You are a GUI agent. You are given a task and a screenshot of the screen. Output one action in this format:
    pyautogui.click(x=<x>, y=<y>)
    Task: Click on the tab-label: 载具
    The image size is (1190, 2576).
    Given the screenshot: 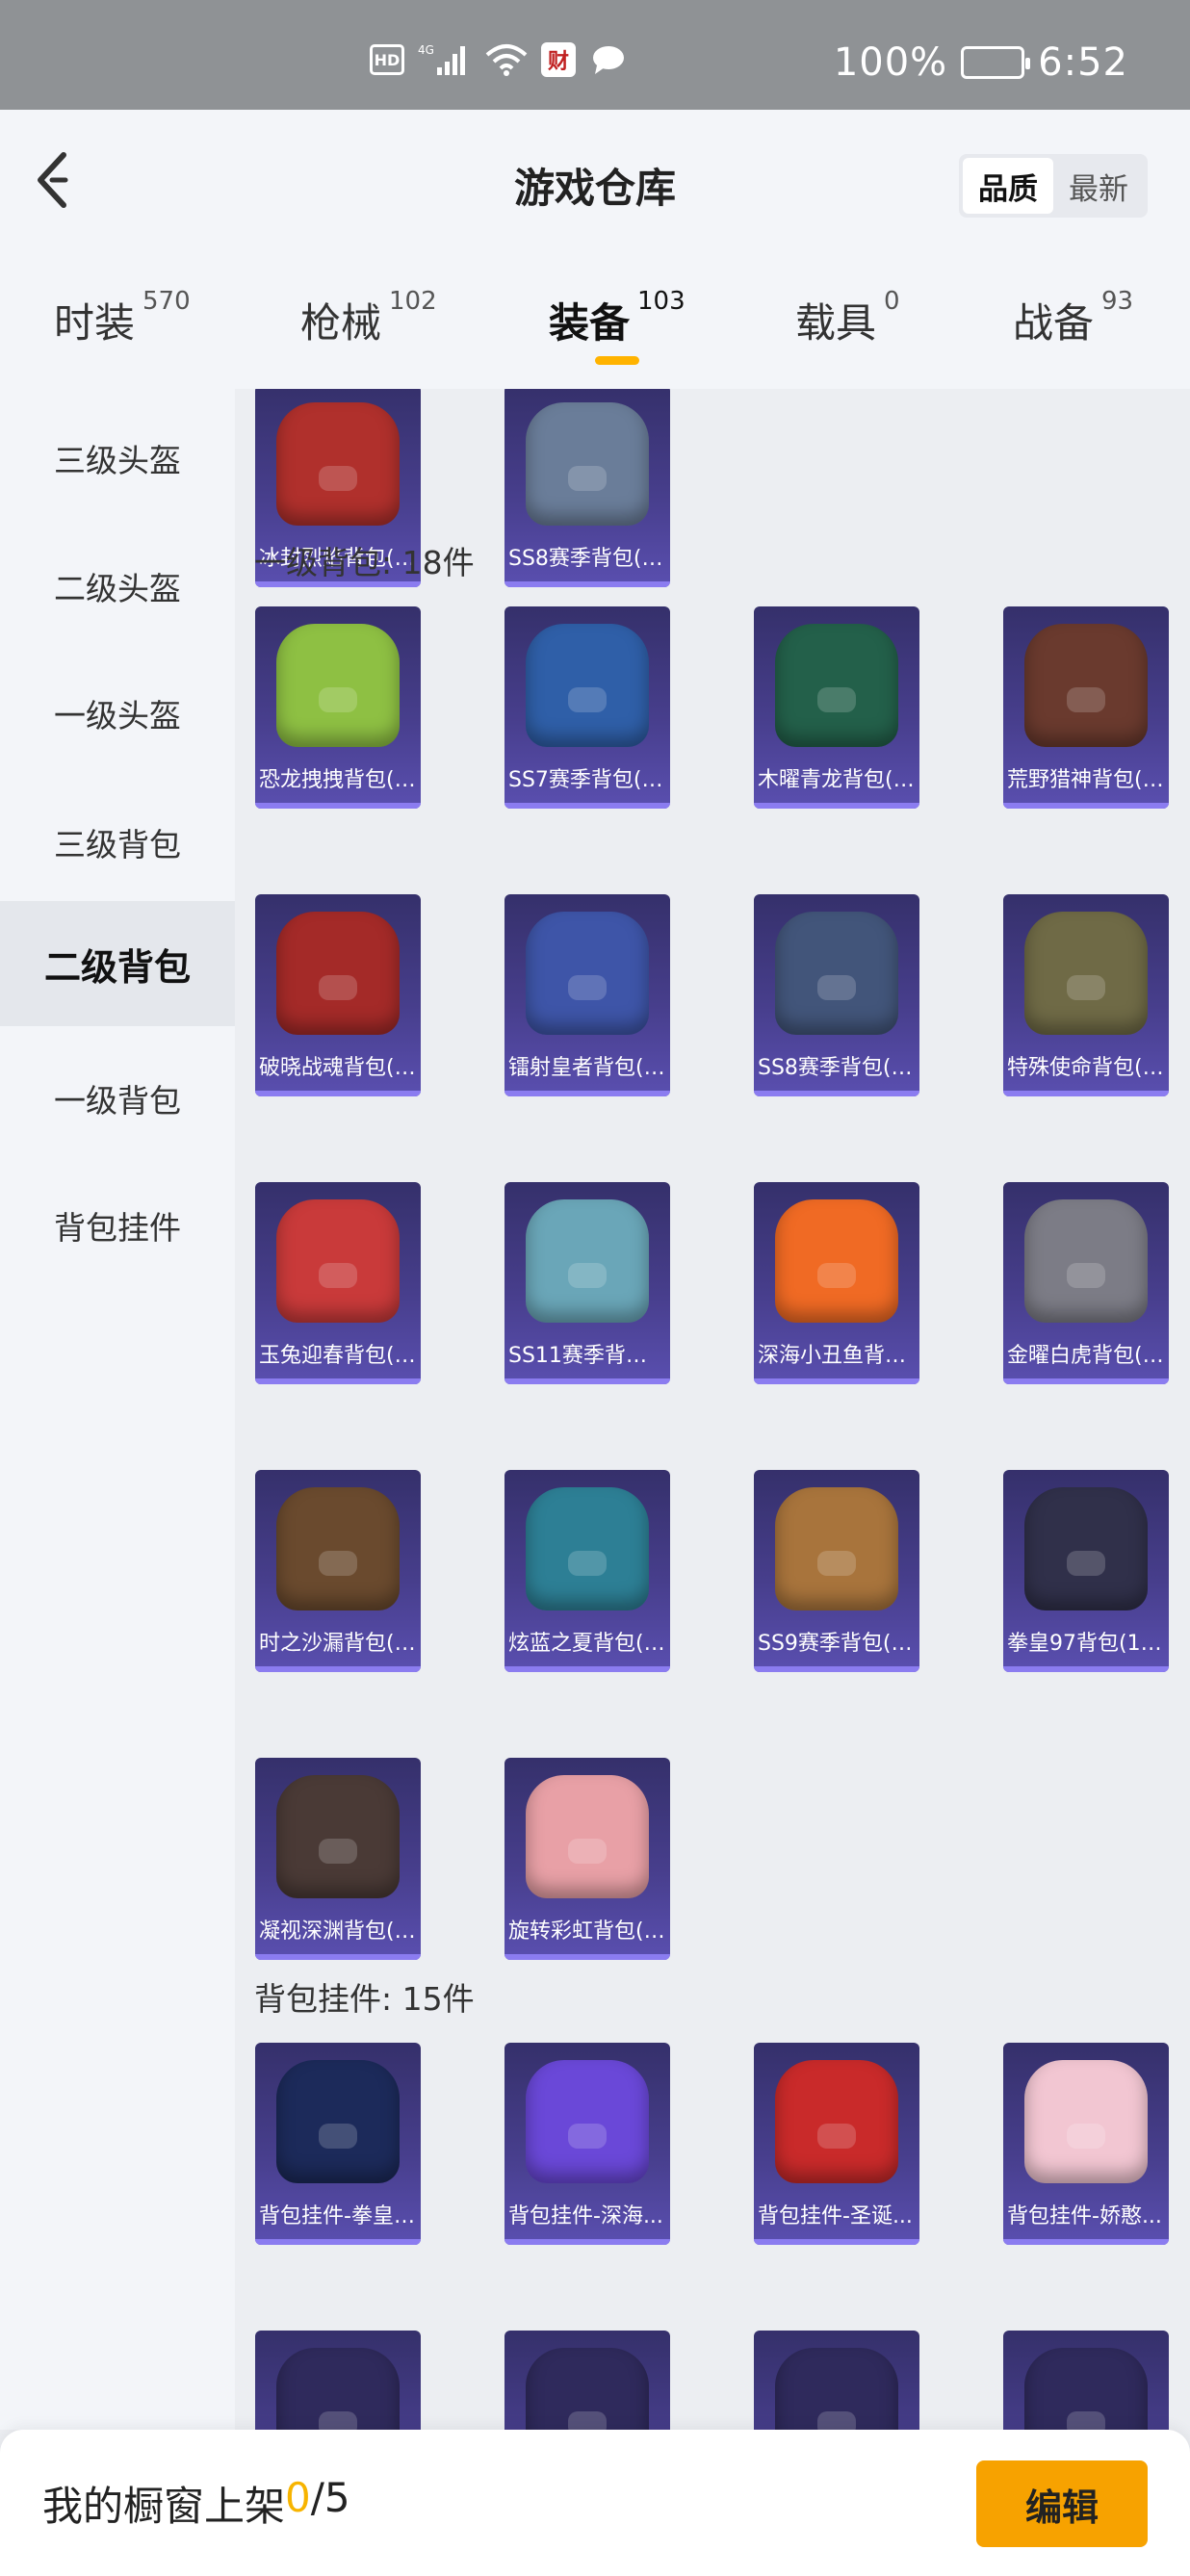 What is the action you would take?
    pyautogui.click(x=836, y=323)
    